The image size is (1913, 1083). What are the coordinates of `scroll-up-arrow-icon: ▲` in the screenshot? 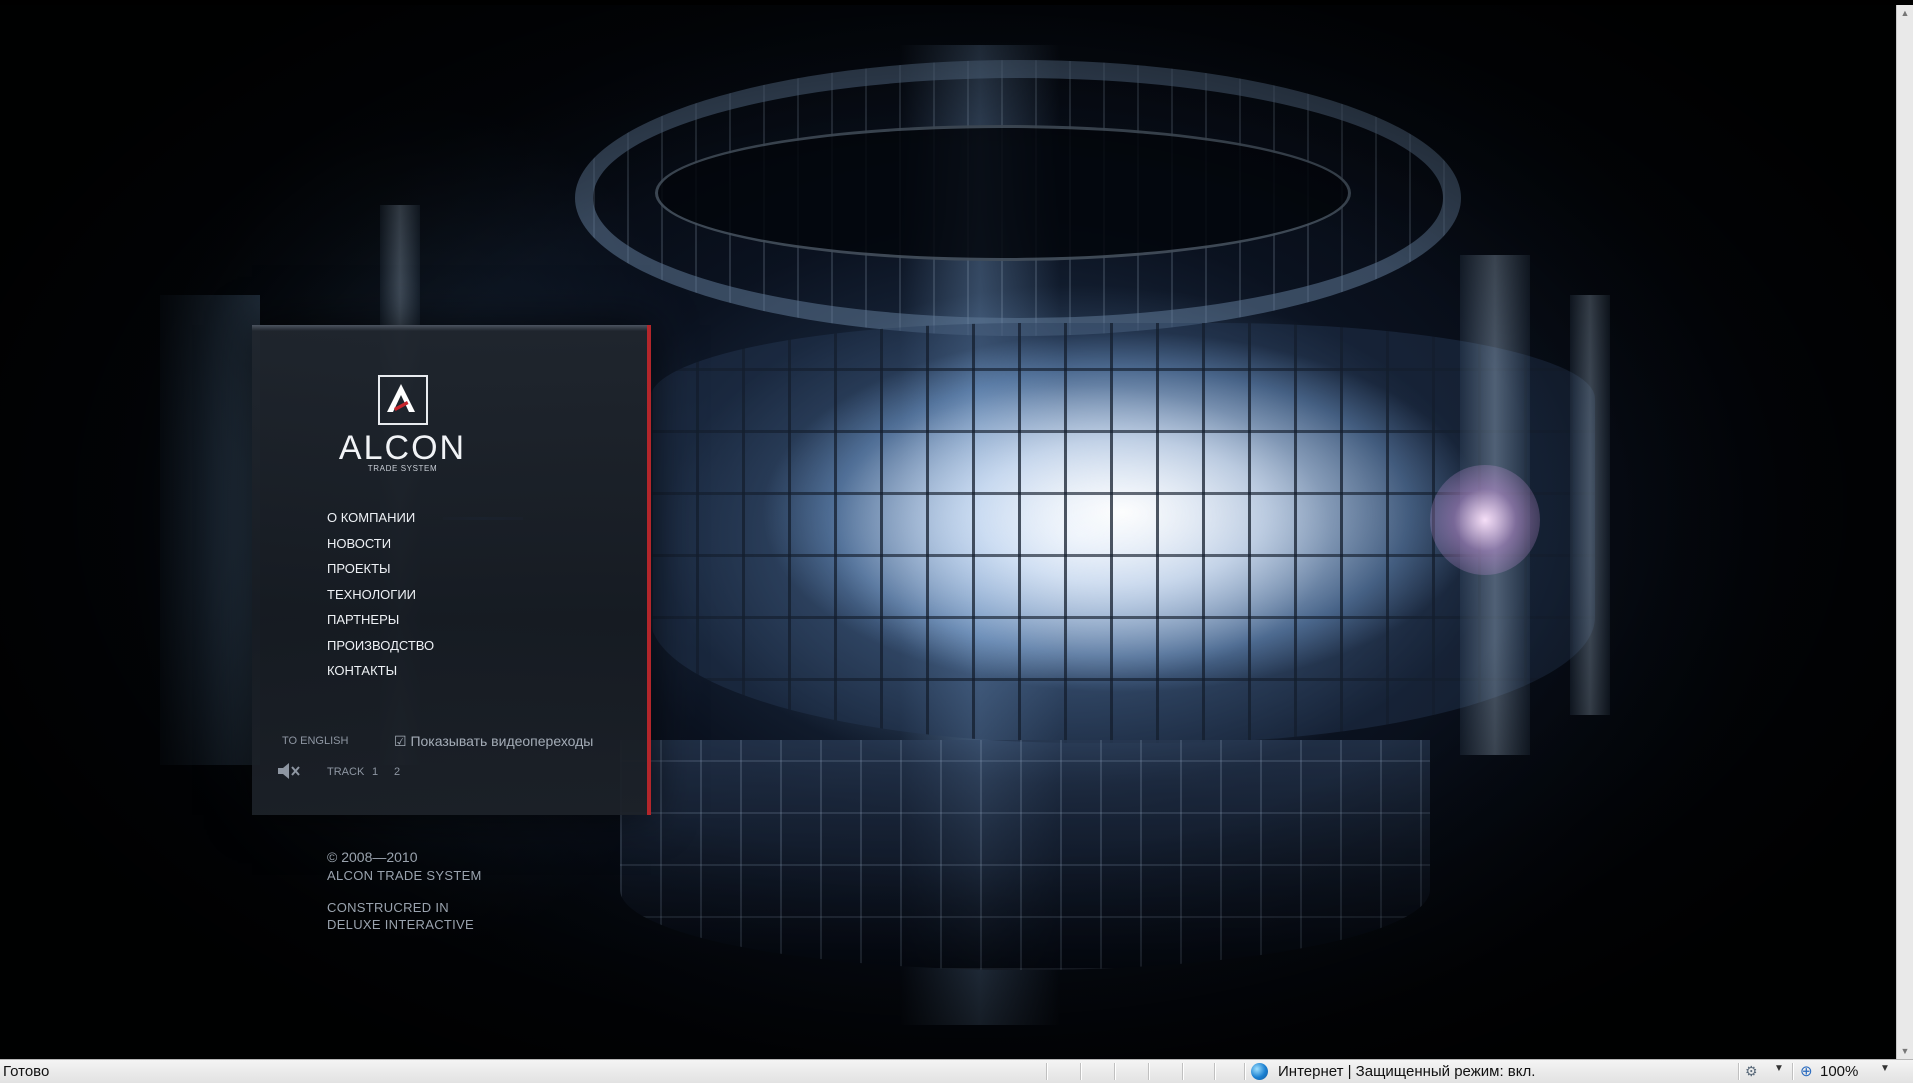 It's located at (1905, 13).